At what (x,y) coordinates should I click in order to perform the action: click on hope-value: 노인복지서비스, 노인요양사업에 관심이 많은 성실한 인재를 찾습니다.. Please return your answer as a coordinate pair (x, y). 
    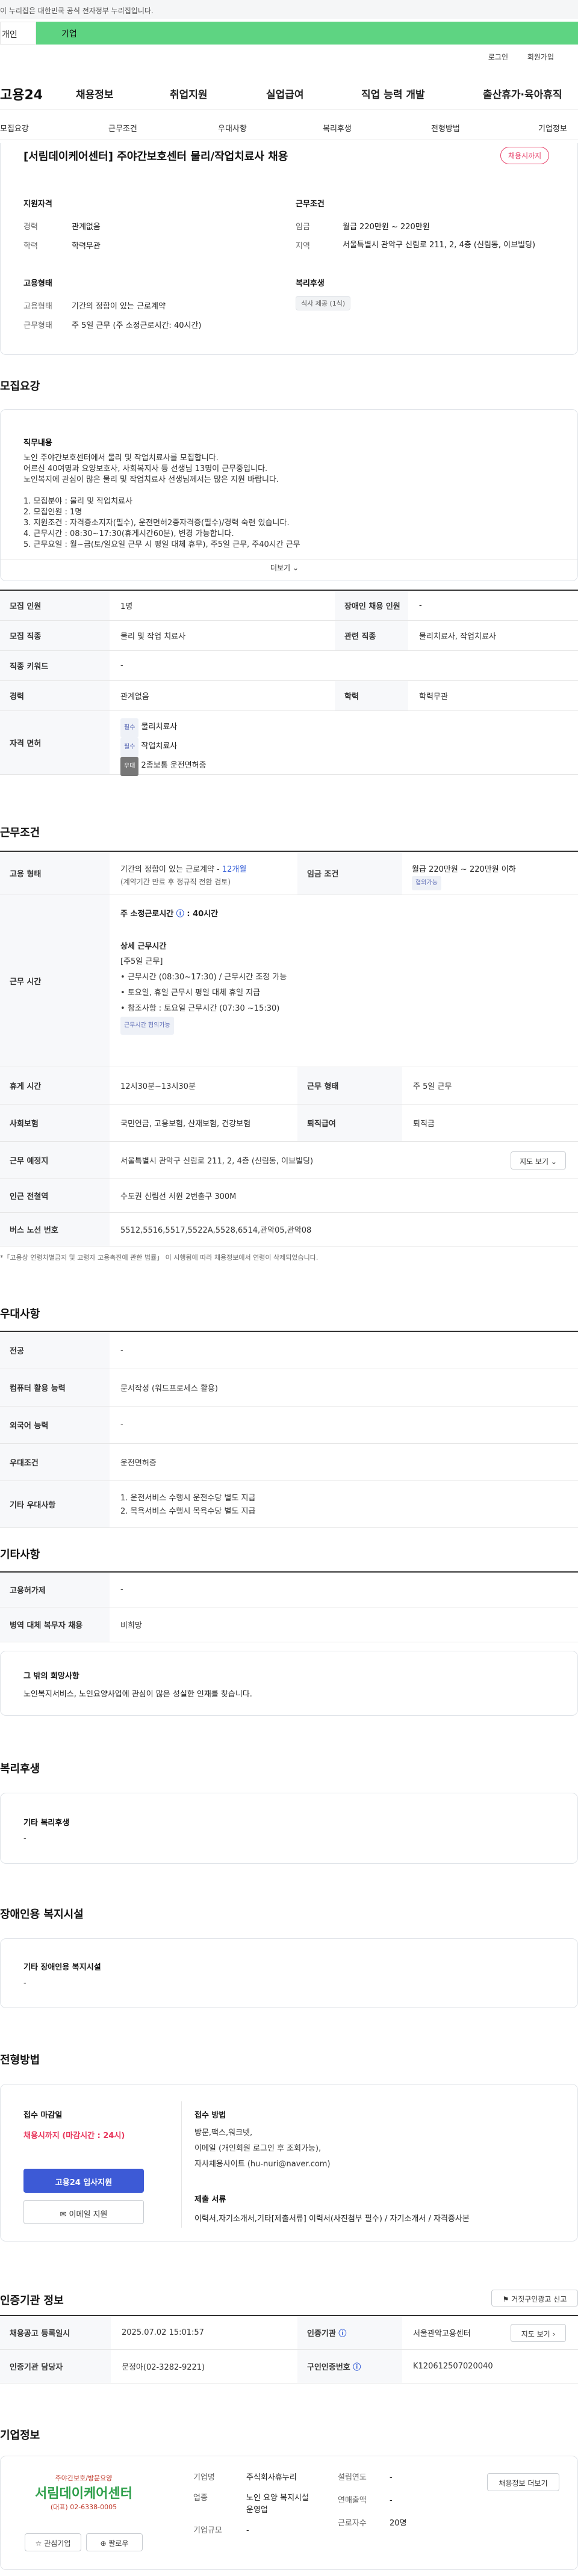
    Looking at the image, I should click on (137, 1694).